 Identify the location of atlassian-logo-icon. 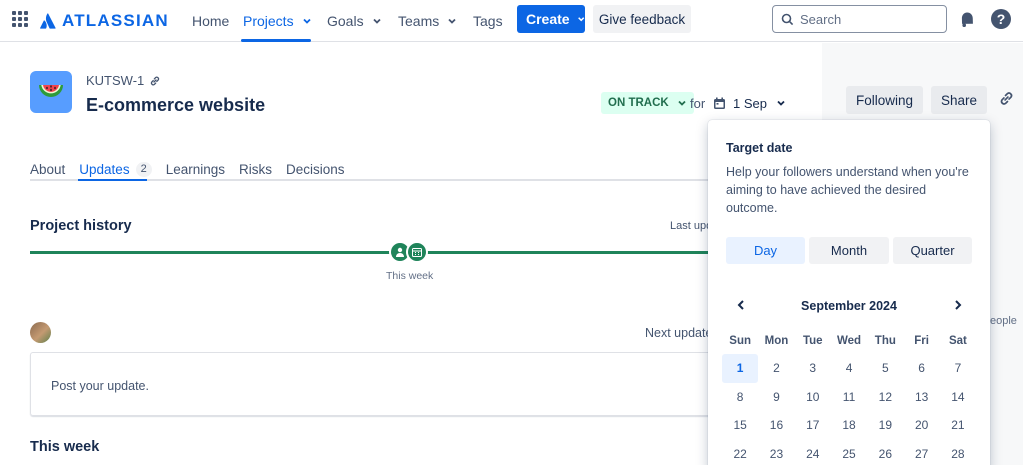
(48, 21).